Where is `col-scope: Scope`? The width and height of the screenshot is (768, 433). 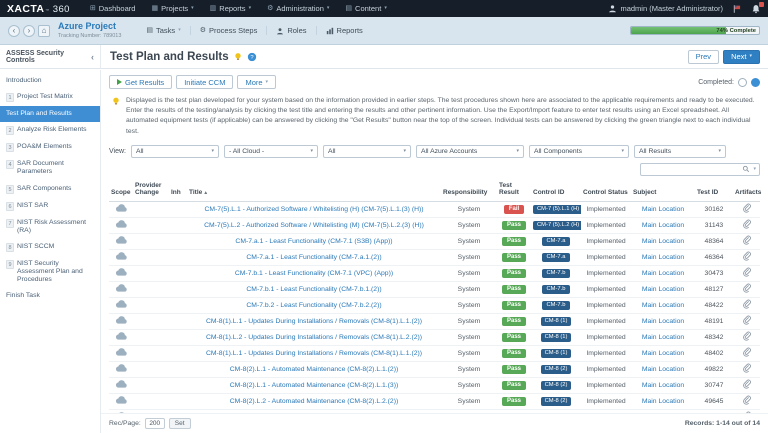
col-scope: Scope is located at coordinates (121, 192).